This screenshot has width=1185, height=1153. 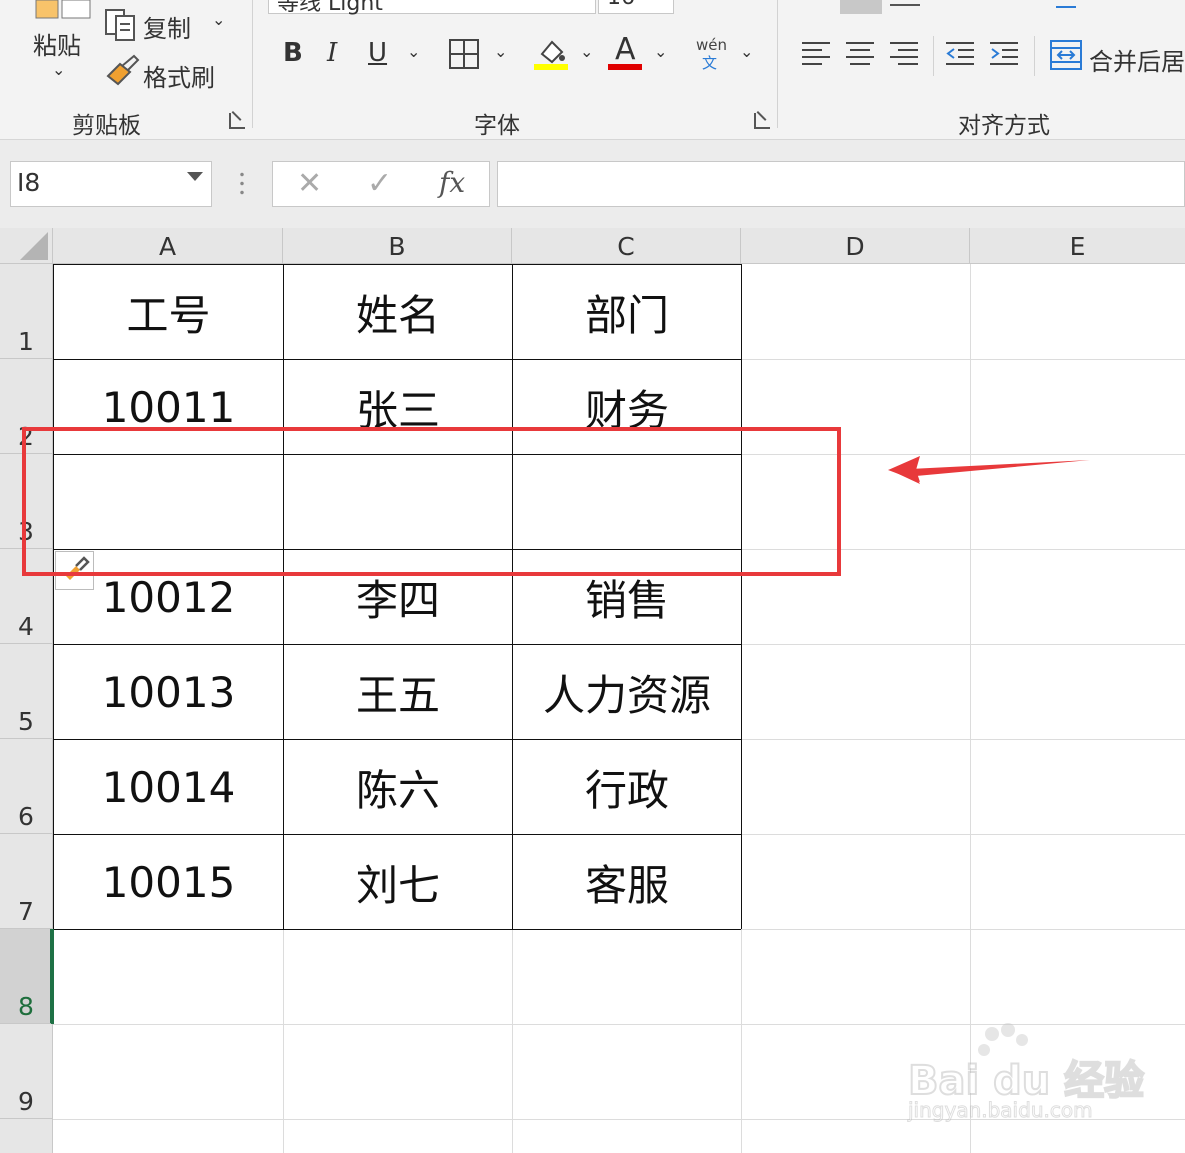 What do you see at coordinates (464, 56) in the screenshot?
I see `border-icon` at bounding box center [464, 56].